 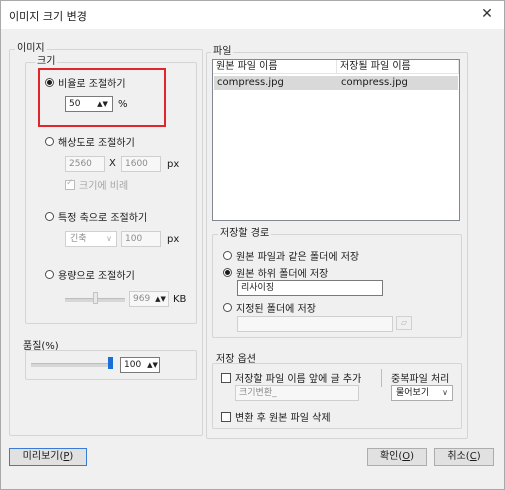 What do you see at coordinates (250, 82) in the screenshot?
I see `cell-original: compress.jpg` at bounding box center [250, 82].